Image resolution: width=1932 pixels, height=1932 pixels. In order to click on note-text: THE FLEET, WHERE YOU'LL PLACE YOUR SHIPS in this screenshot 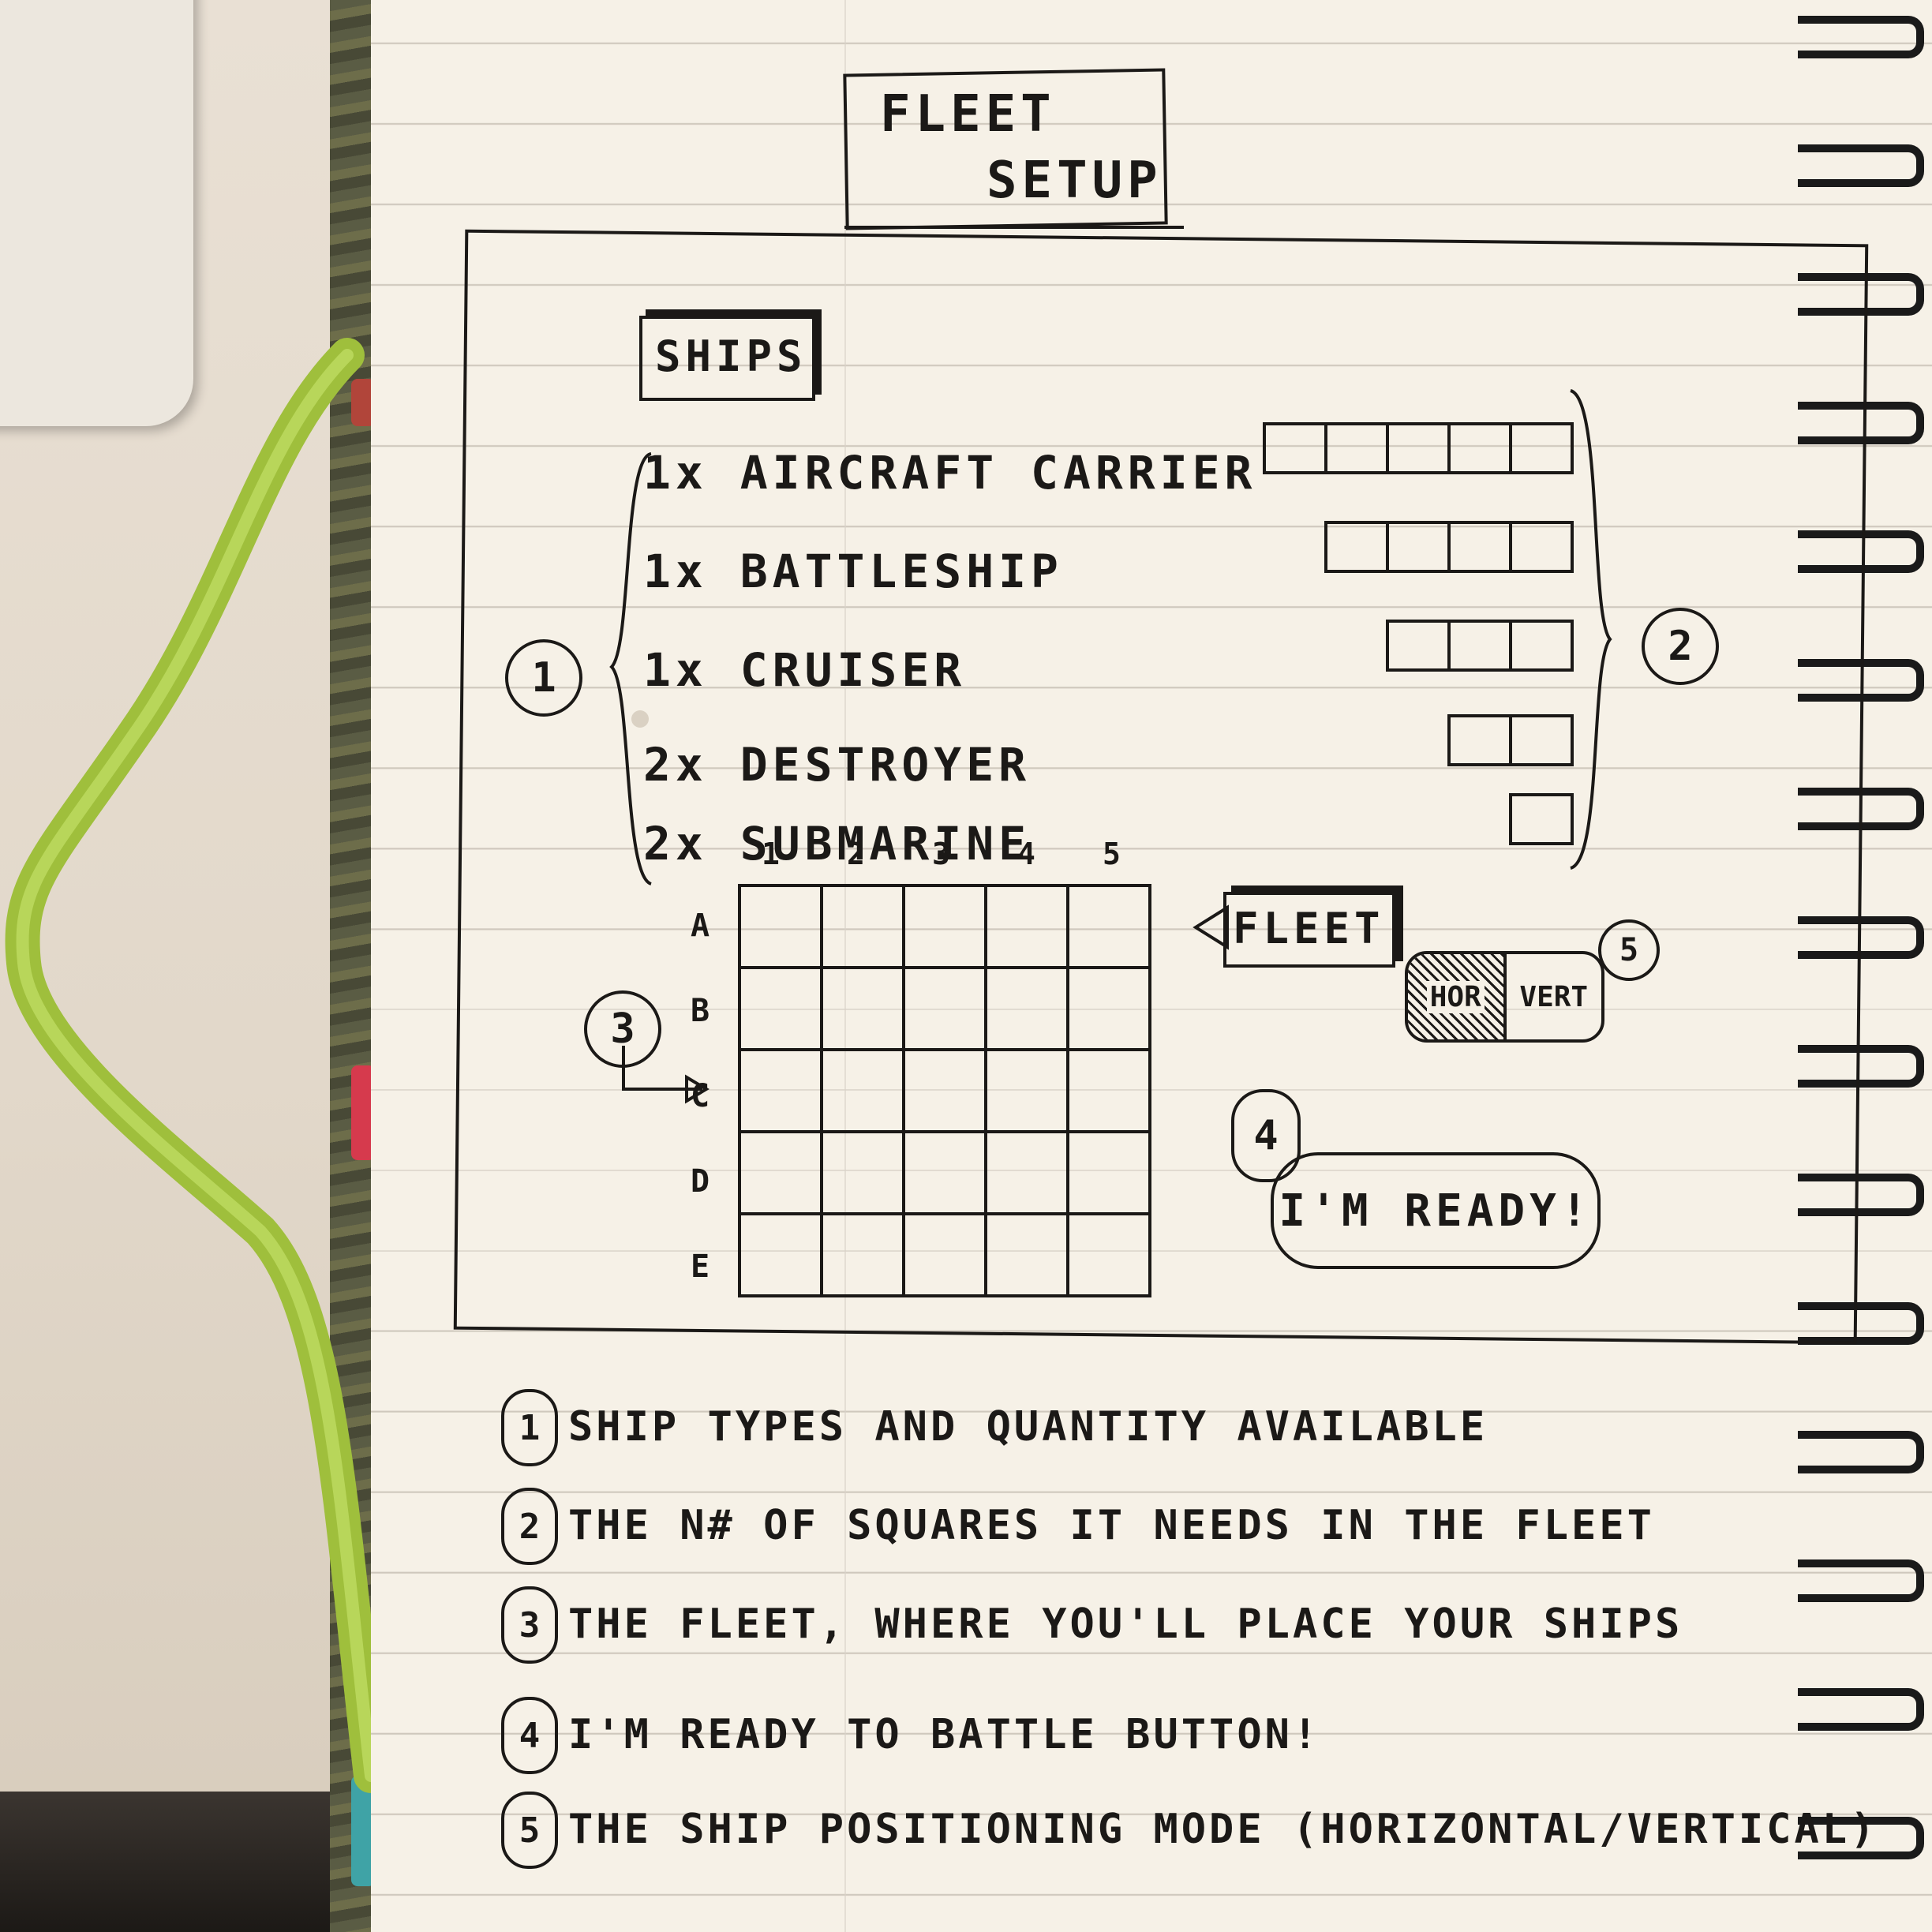, I will do `click(1125, 1624)`.